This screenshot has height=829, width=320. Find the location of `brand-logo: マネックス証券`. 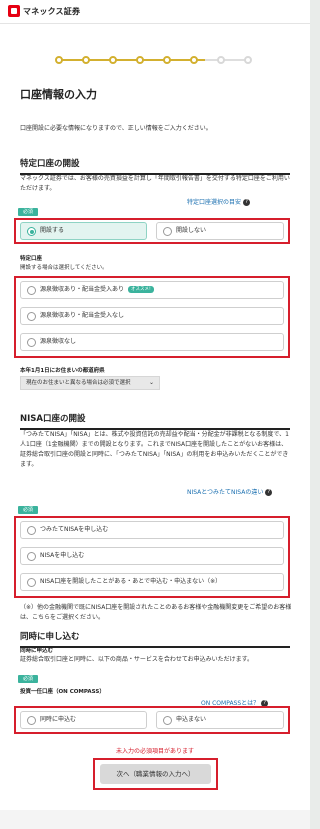

brand-logo: マネックス証券 is located at coordinates (44, 11).